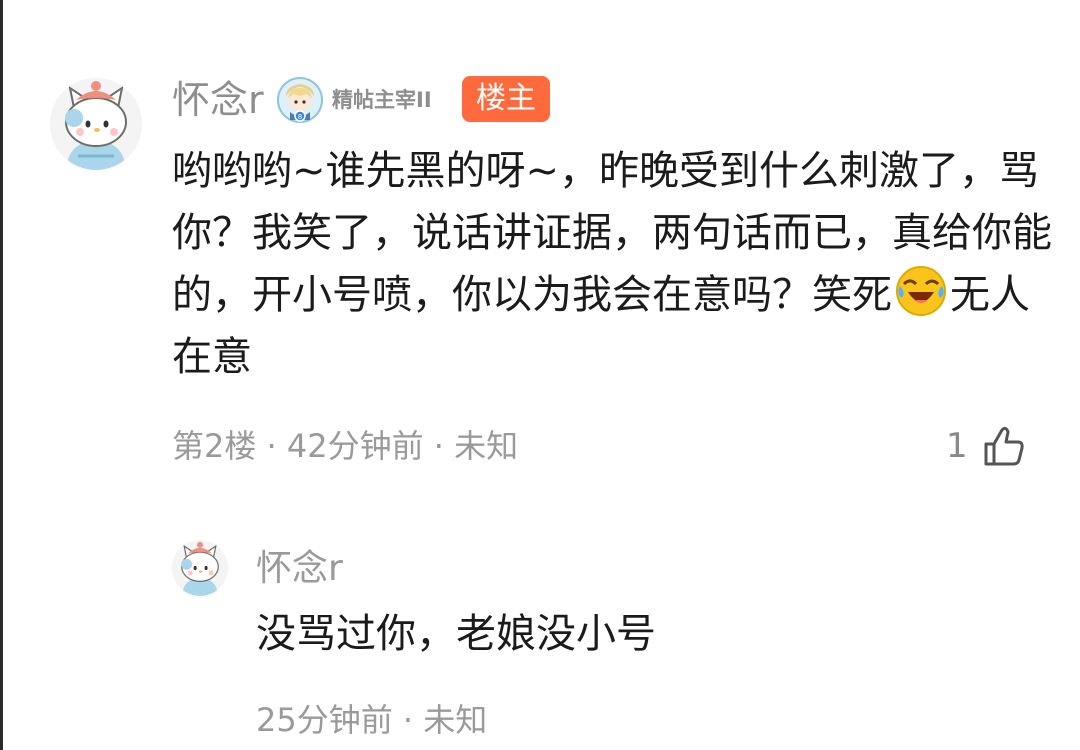 This screenshot has height=750, width=1080. I want to click on thumbs-up-icon, so click(1004, 446).